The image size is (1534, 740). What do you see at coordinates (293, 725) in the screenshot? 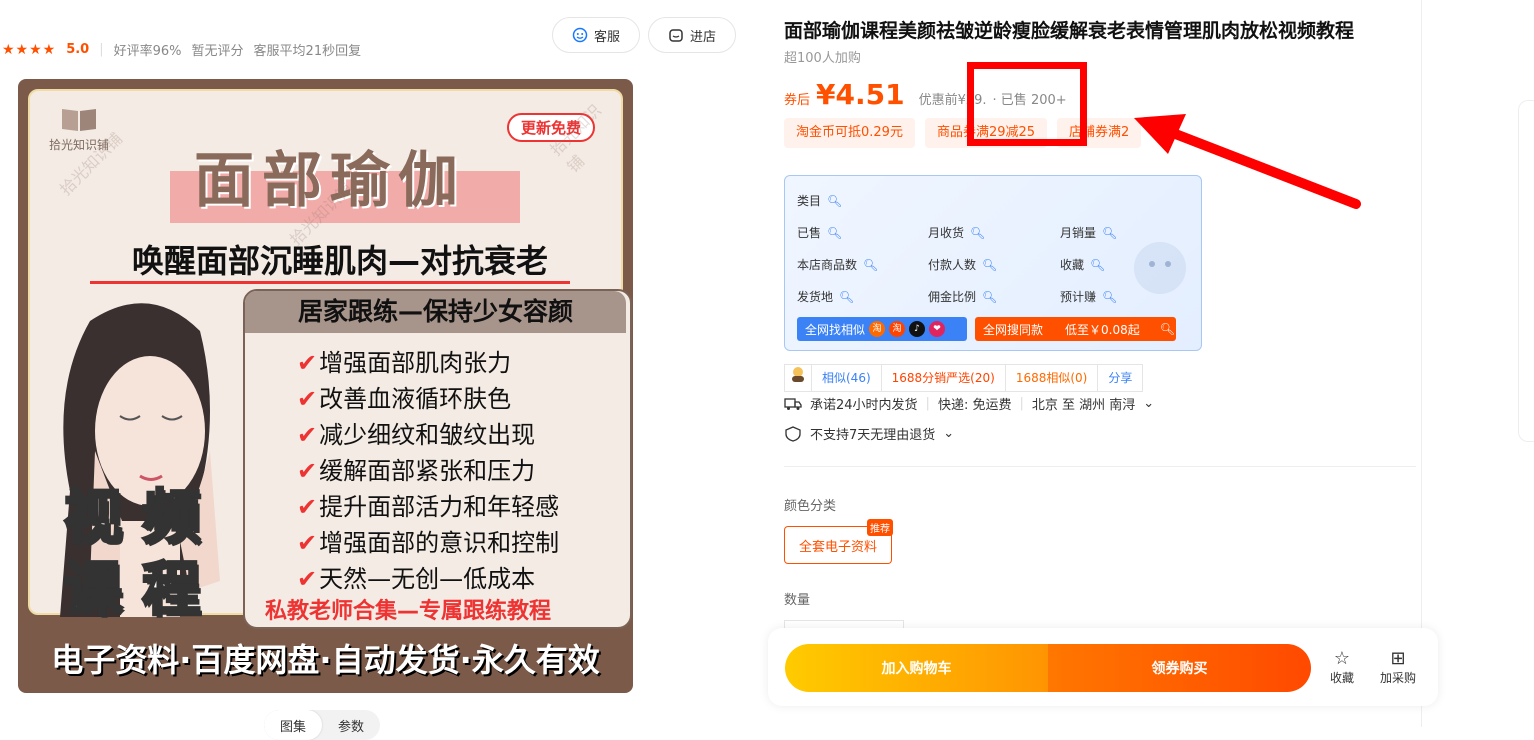
I see `tab-gallery: 图集` at bounding box center [293, 725].